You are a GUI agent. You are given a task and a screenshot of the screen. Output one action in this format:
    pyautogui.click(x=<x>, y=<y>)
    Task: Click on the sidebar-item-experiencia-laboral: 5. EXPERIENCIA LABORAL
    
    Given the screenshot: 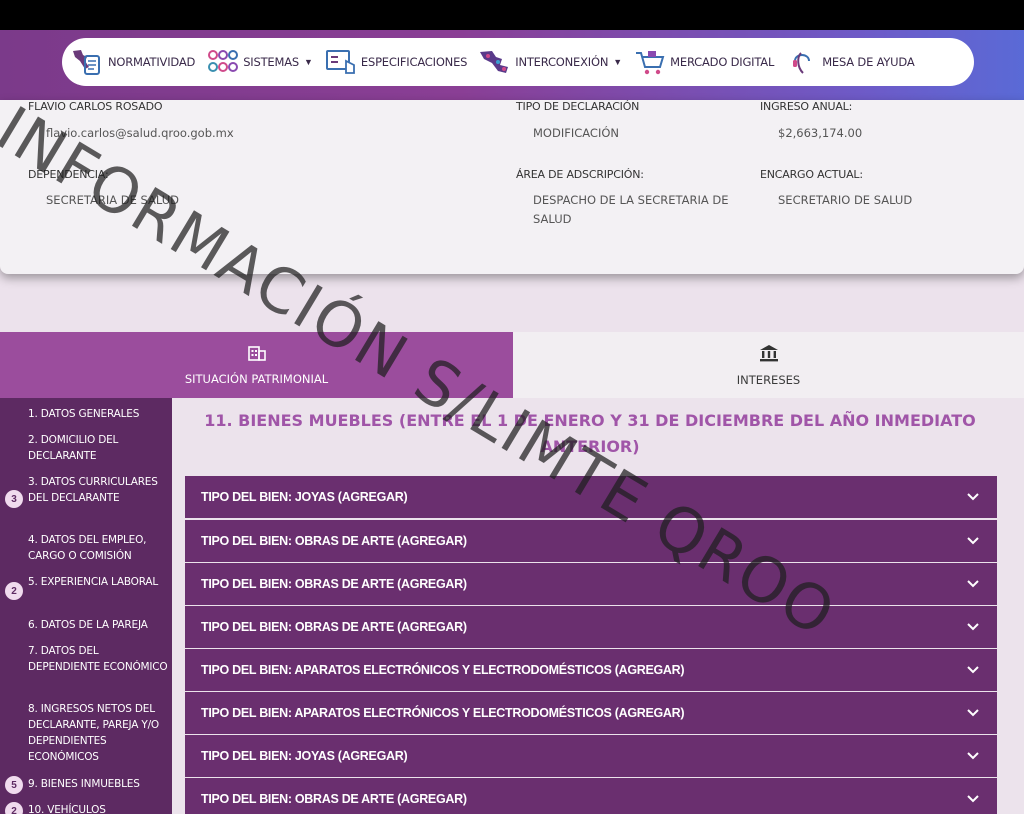 What is the action you would take?
    pyautogui.click(x=86, y=582)
    